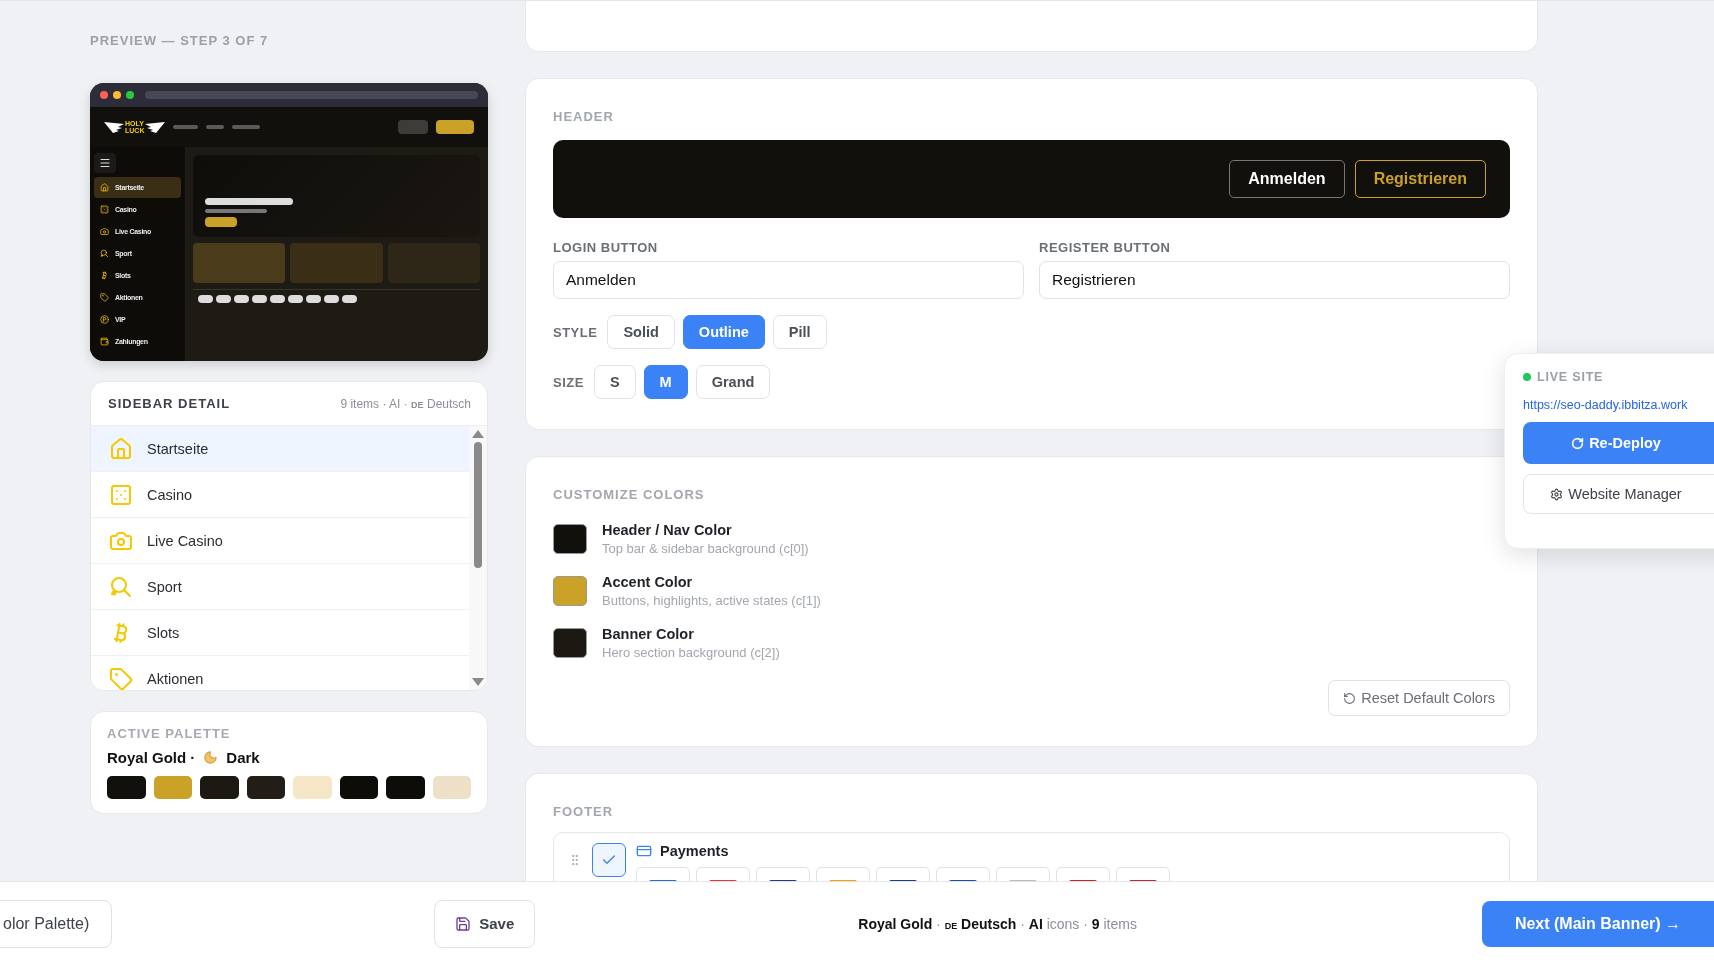 The height and width of the screenshot is (965, 1714). What do you see at coordinates (648, 634) in the screenshot?
I see `color-name: Banner Color` at bounding box center [648, 634].